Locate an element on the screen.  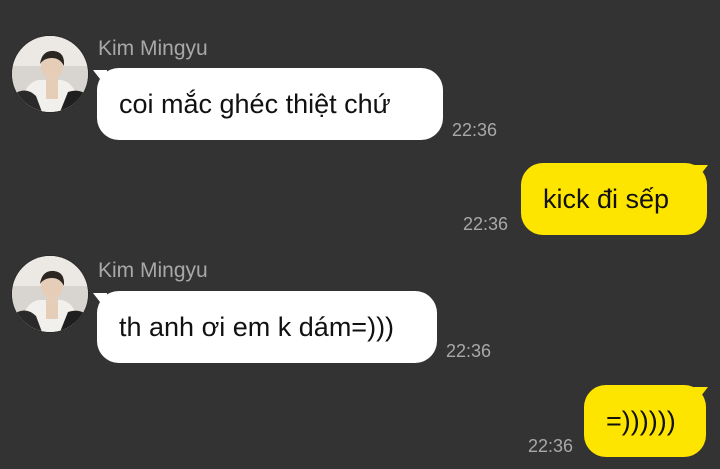
message-bubble-incoming: th anh ơi em k dám=))) is located at coordinates (267, 327).